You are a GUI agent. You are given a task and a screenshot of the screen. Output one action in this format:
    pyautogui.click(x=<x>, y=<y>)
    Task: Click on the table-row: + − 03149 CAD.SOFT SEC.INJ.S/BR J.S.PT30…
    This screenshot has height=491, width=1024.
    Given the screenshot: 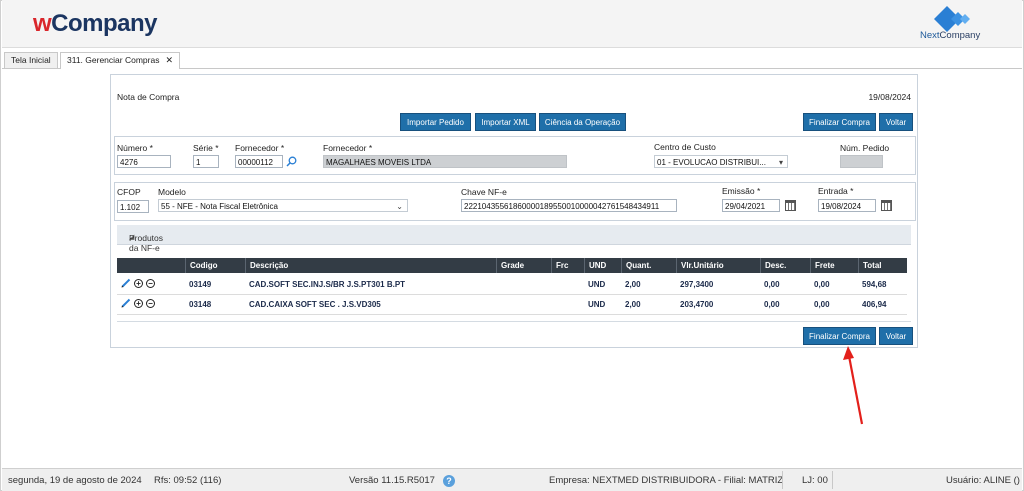 What is the action you would take?
    pyautogui.click(x=512, y=285)
    